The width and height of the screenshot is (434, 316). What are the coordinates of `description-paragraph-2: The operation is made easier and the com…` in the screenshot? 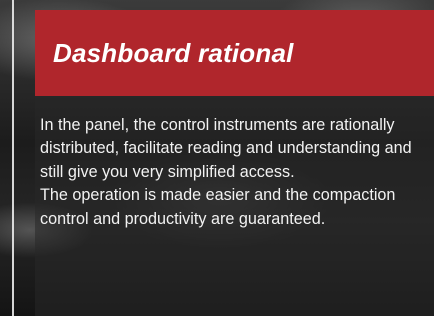 It's located at (218, 207).